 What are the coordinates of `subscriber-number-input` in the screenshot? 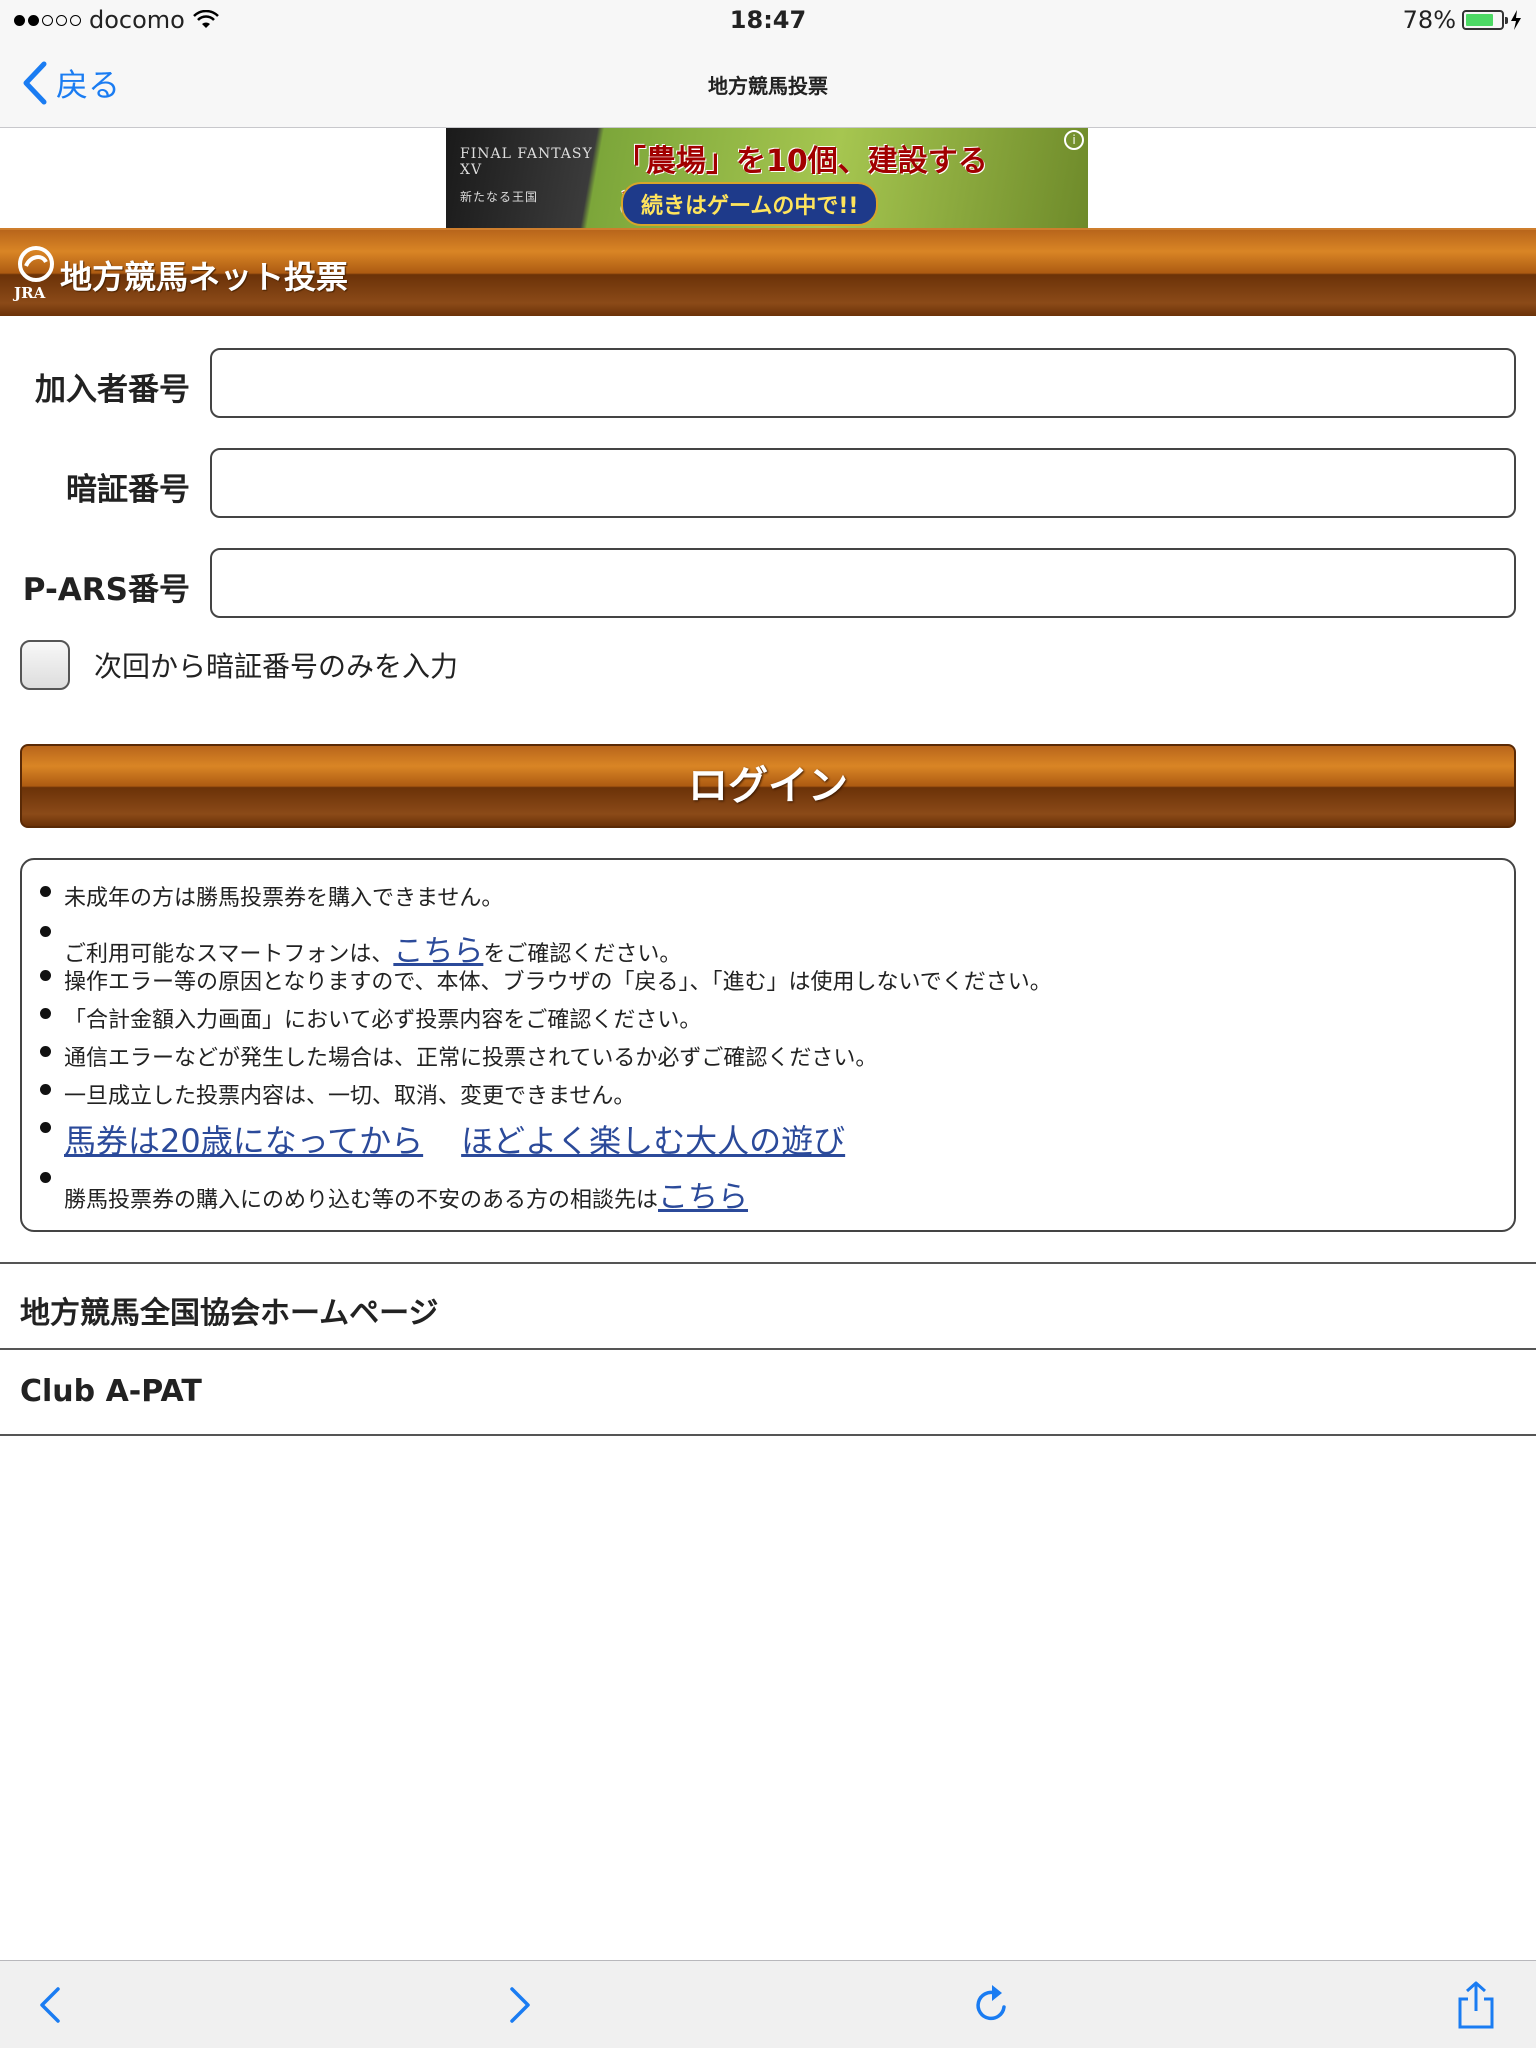 It's located at (863, 383).